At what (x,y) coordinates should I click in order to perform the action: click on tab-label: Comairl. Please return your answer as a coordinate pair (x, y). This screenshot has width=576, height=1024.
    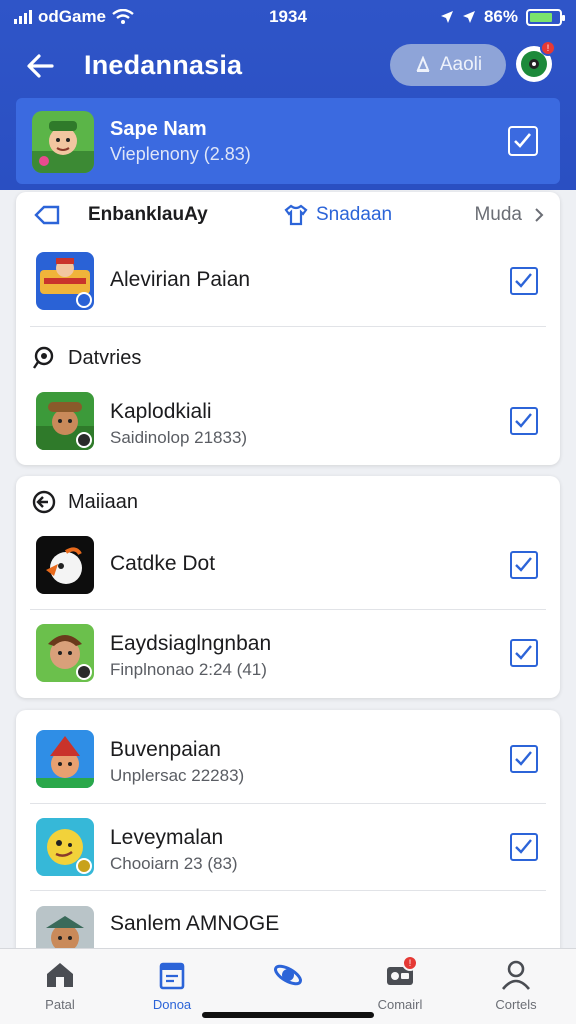
    Looking at the image, I should click on (400, 1004).